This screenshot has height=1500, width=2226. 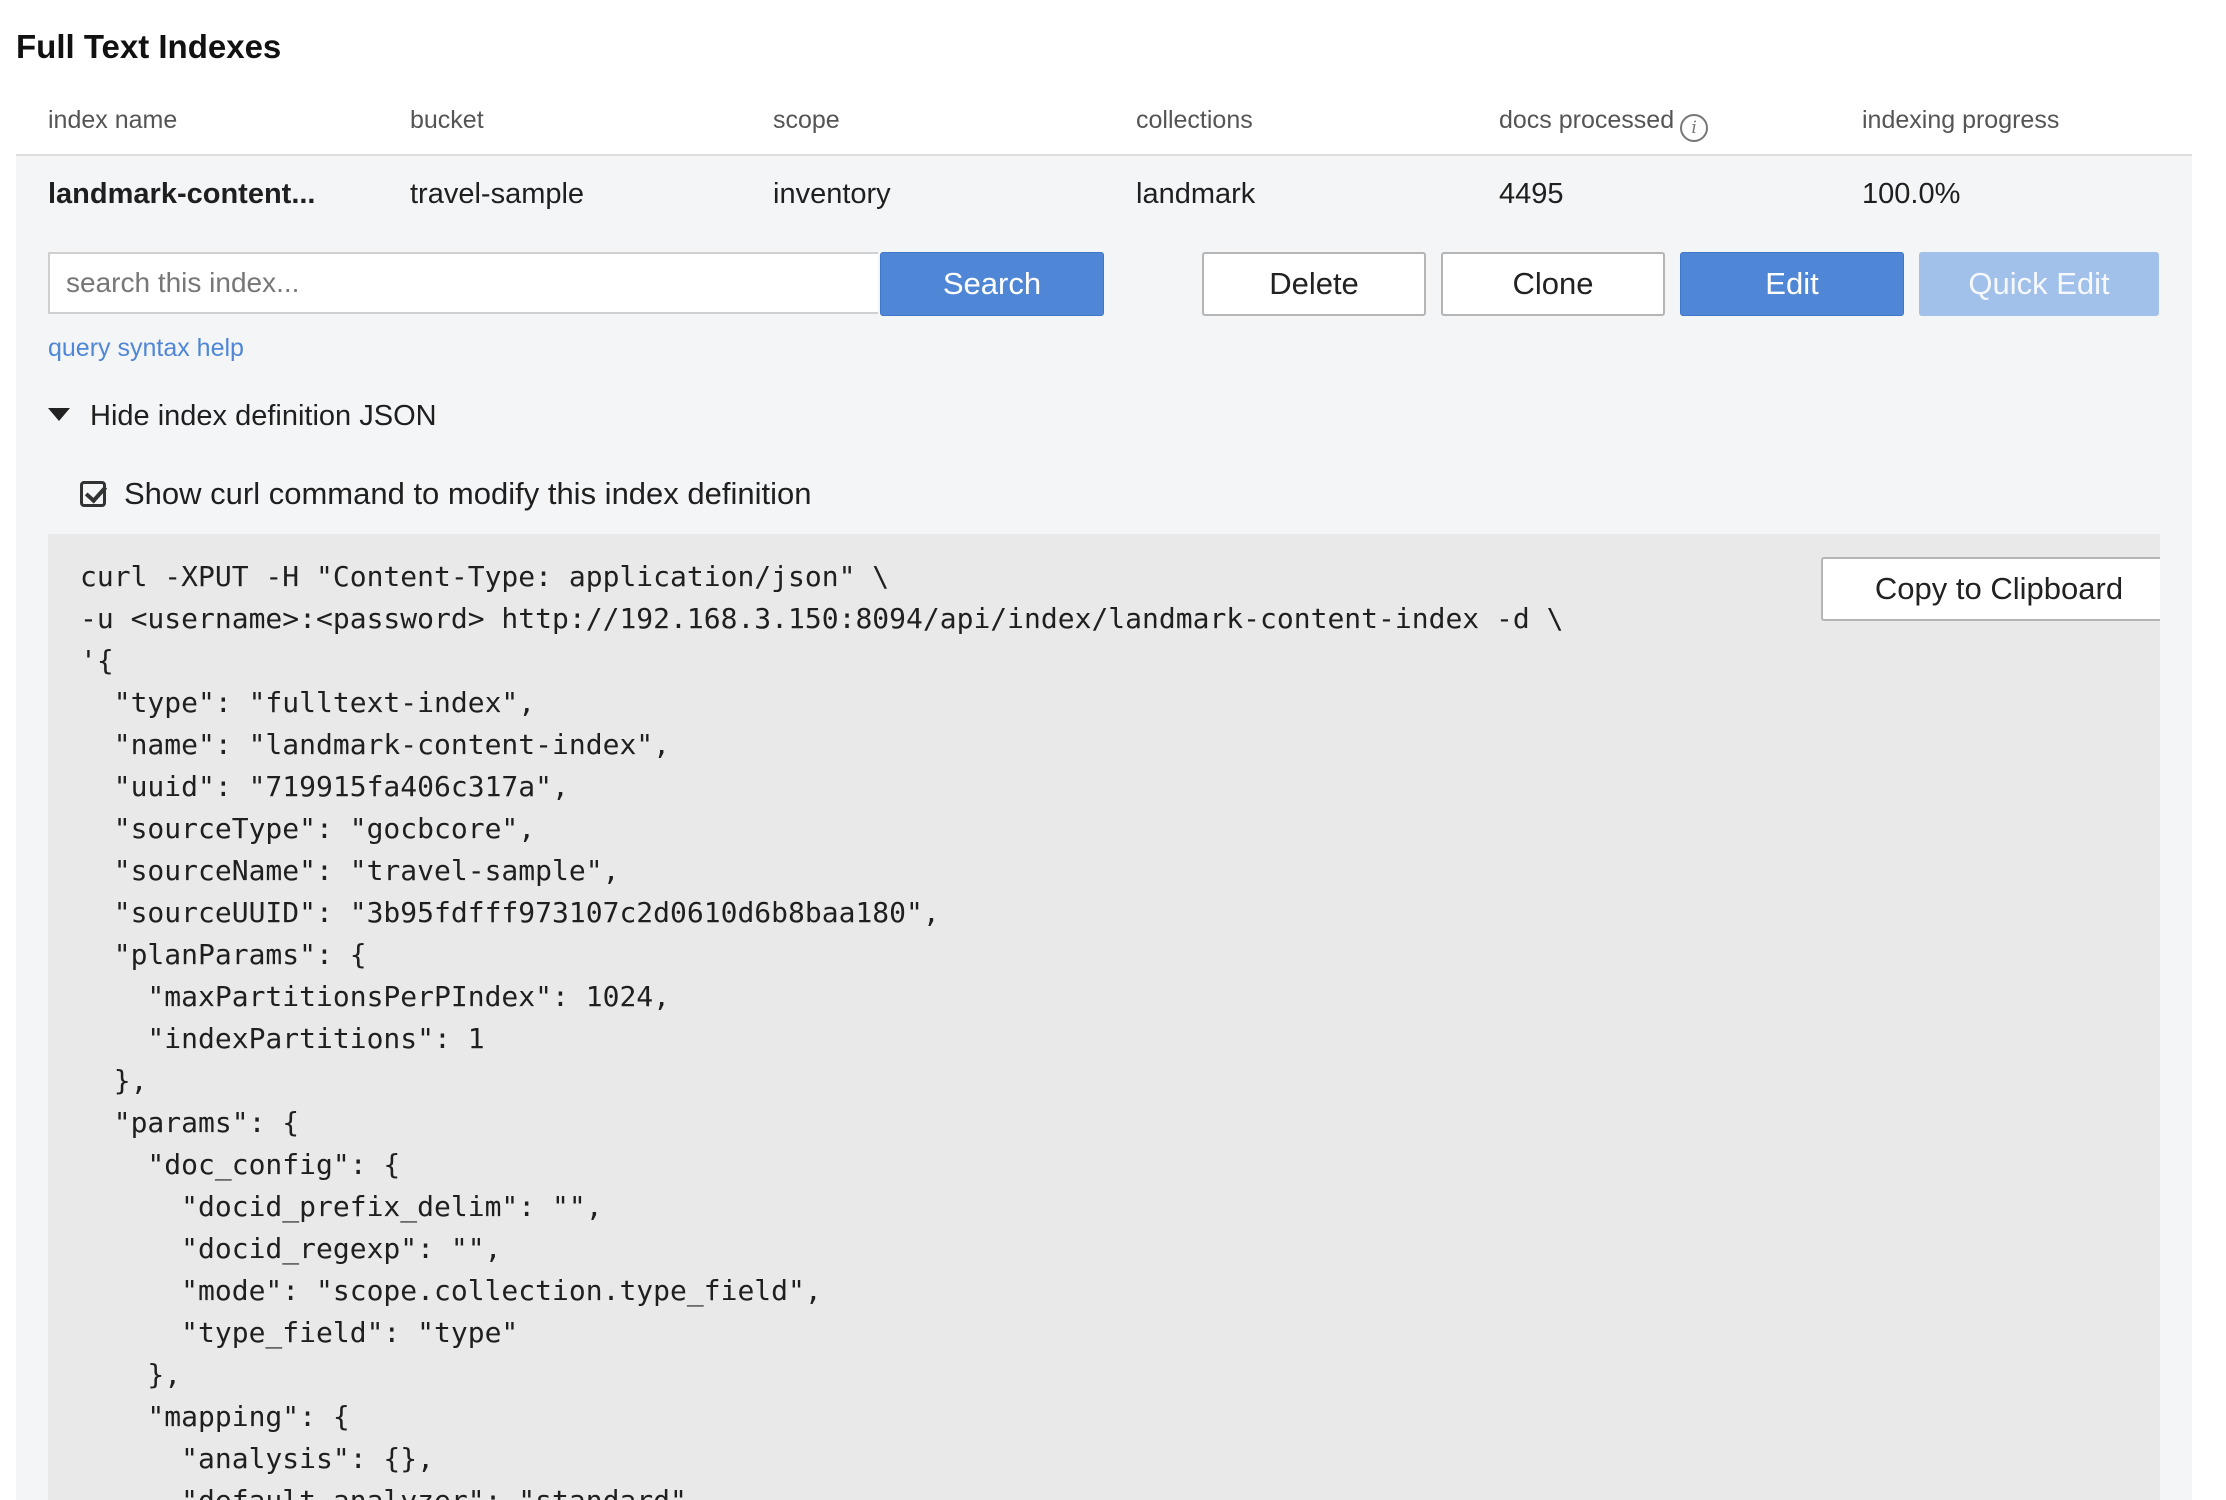 I want to click on cell-bucket: travel-sample, so click(x=497, y=194).